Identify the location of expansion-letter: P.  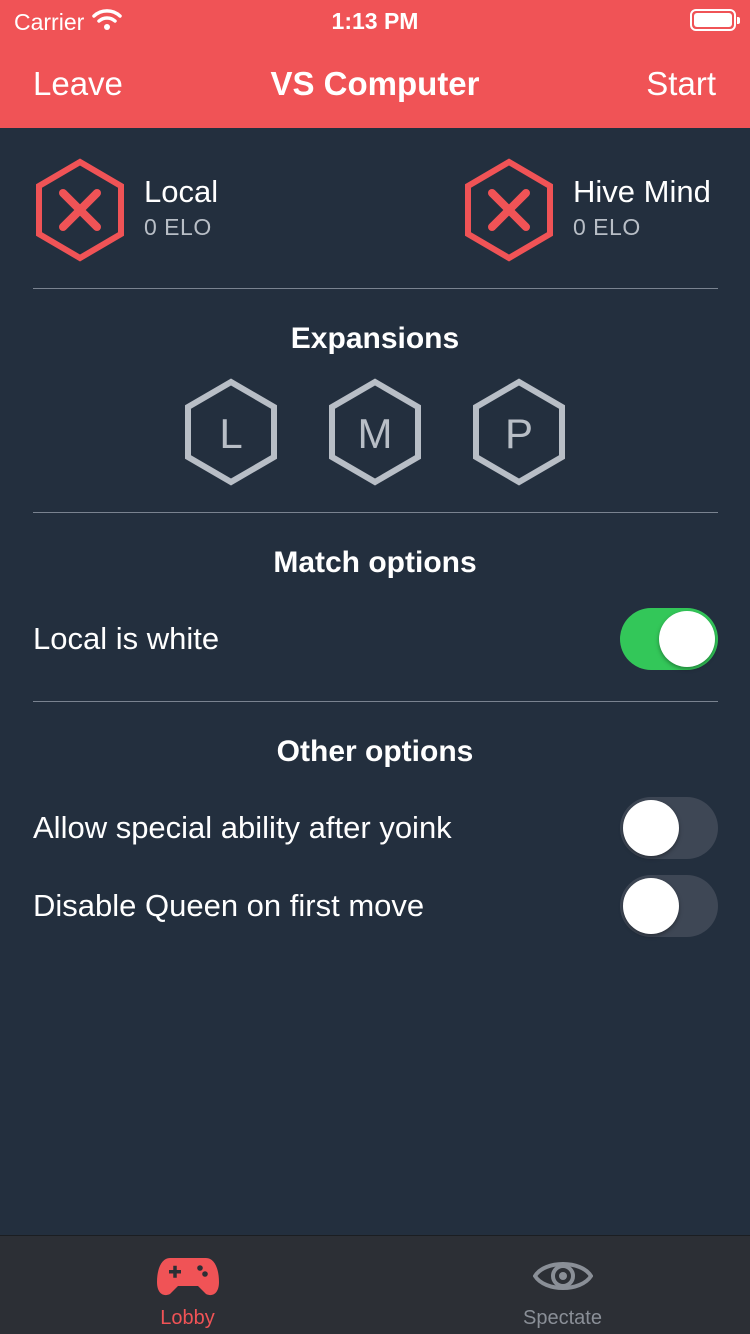
(519, 433).